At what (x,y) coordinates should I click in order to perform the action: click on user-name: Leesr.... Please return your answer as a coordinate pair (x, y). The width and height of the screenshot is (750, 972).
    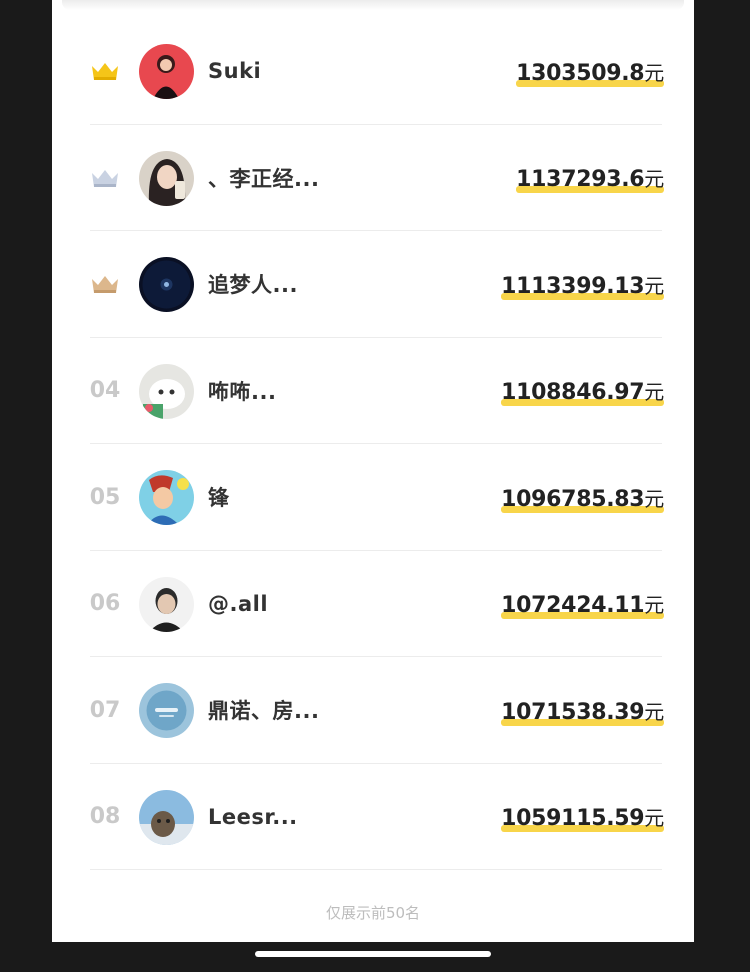
    Looking at the image, I should click on (253, 816).